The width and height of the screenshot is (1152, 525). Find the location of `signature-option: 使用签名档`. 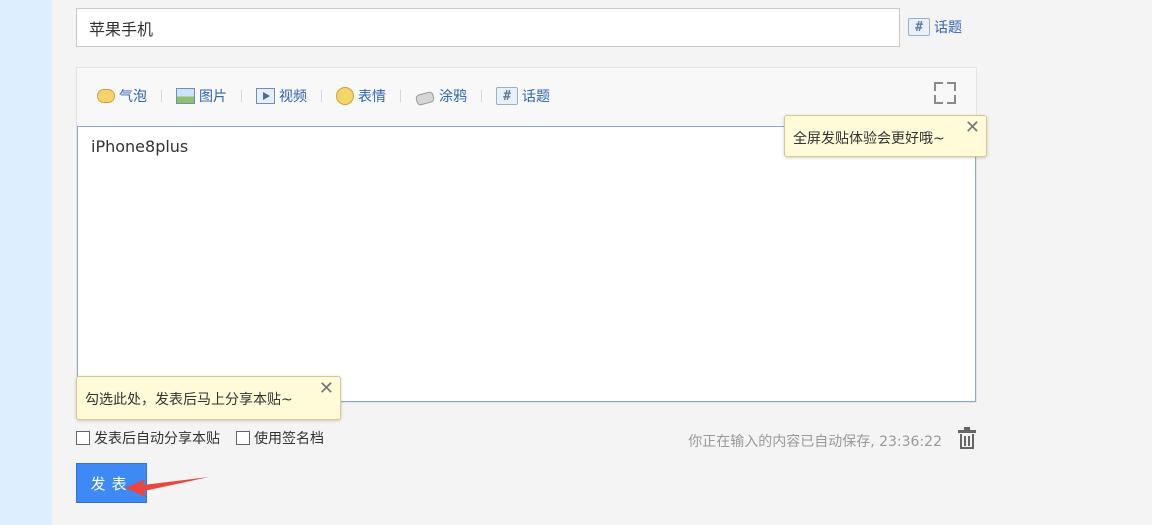

signature-option: 使用签名档 is located at coordinates (280, 438).